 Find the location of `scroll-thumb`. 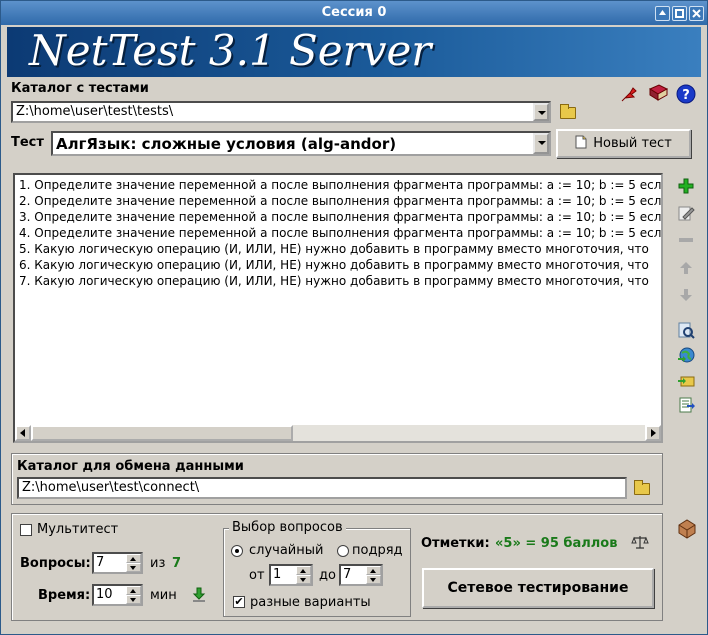

scroll-thumb is located at coordinates (162, 433).